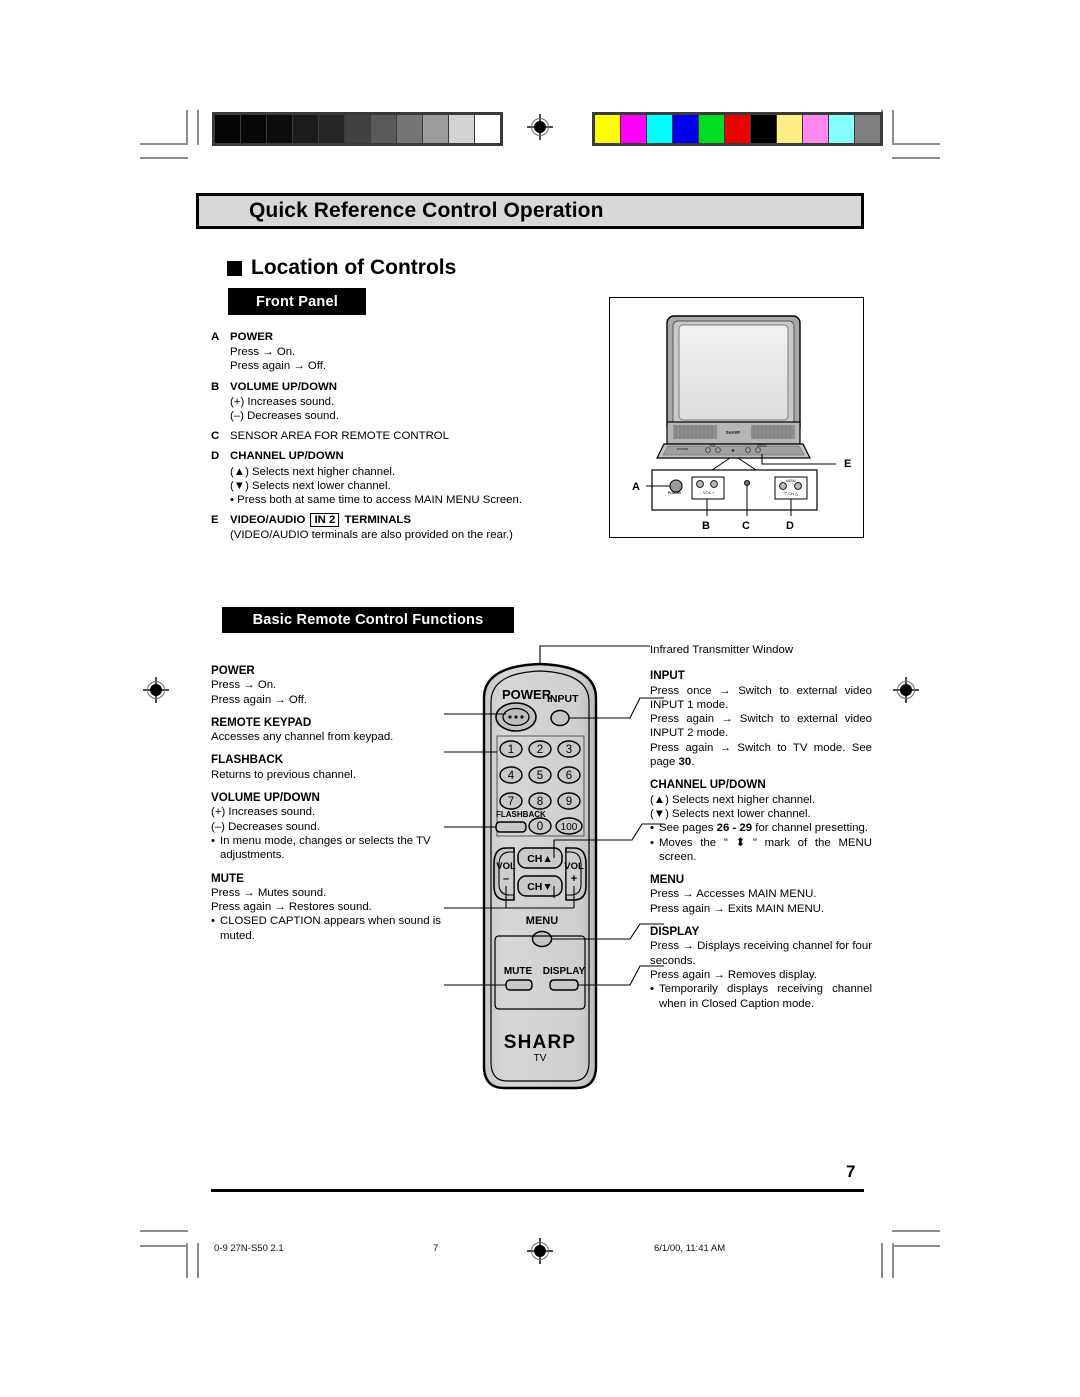  Describe the element at coordinates (215, 436) in the screenshot. I see `front-panel-item-letter: C` at that location.